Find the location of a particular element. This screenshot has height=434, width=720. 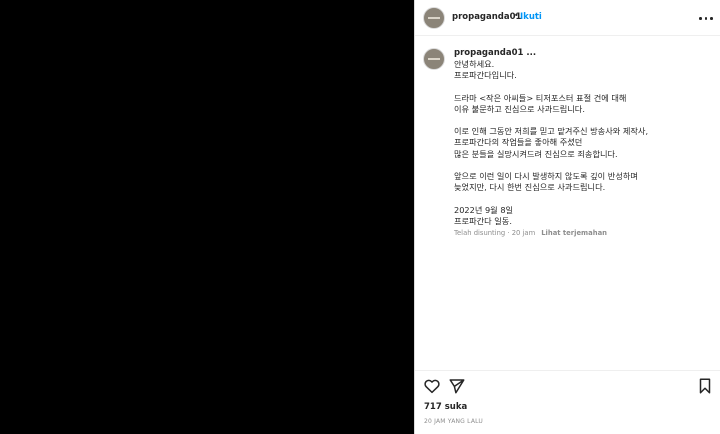

edited-time-label: Telah disunting · 20 jam is located at coordinates (495, 233).